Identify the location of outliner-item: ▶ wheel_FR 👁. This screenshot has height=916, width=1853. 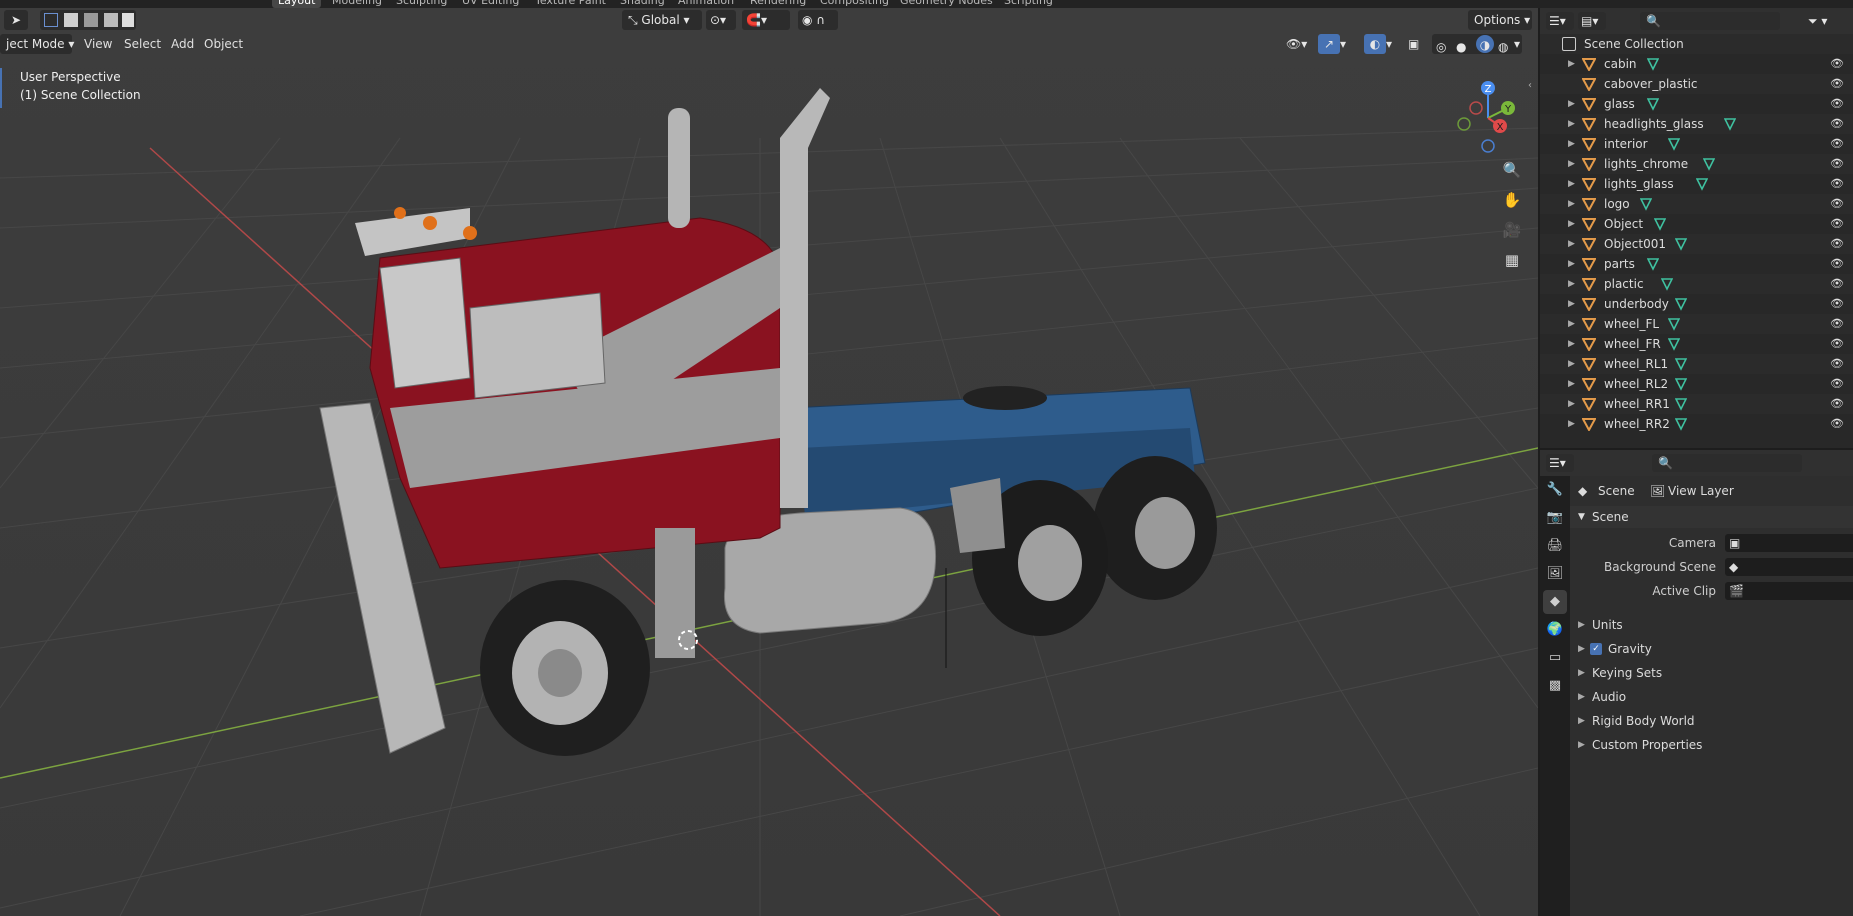
(1696, 344).